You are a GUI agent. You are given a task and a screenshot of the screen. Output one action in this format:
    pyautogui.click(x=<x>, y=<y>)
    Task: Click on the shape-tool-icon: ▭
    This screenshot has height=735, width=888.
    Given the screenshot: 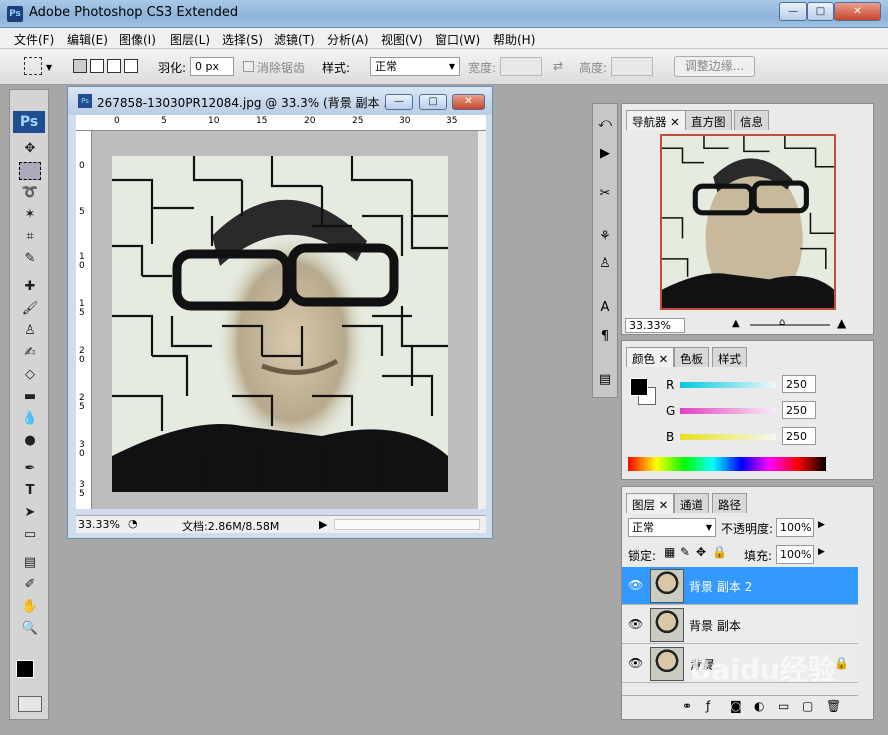 What is the action you would take?
    pyautogui.click(x=30, y=535)
    